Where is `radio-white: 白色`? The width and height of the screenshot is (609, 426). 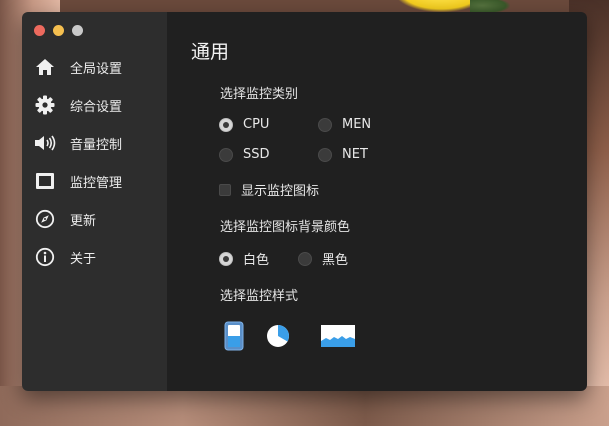
radio-white: 白色 is located at coordinates (244, 258).